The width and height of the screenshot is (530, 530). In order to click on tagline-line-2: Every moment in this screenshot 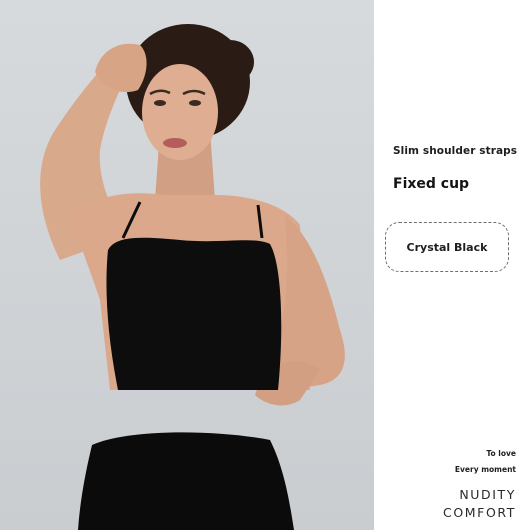, I will do `click(485, 469)`.